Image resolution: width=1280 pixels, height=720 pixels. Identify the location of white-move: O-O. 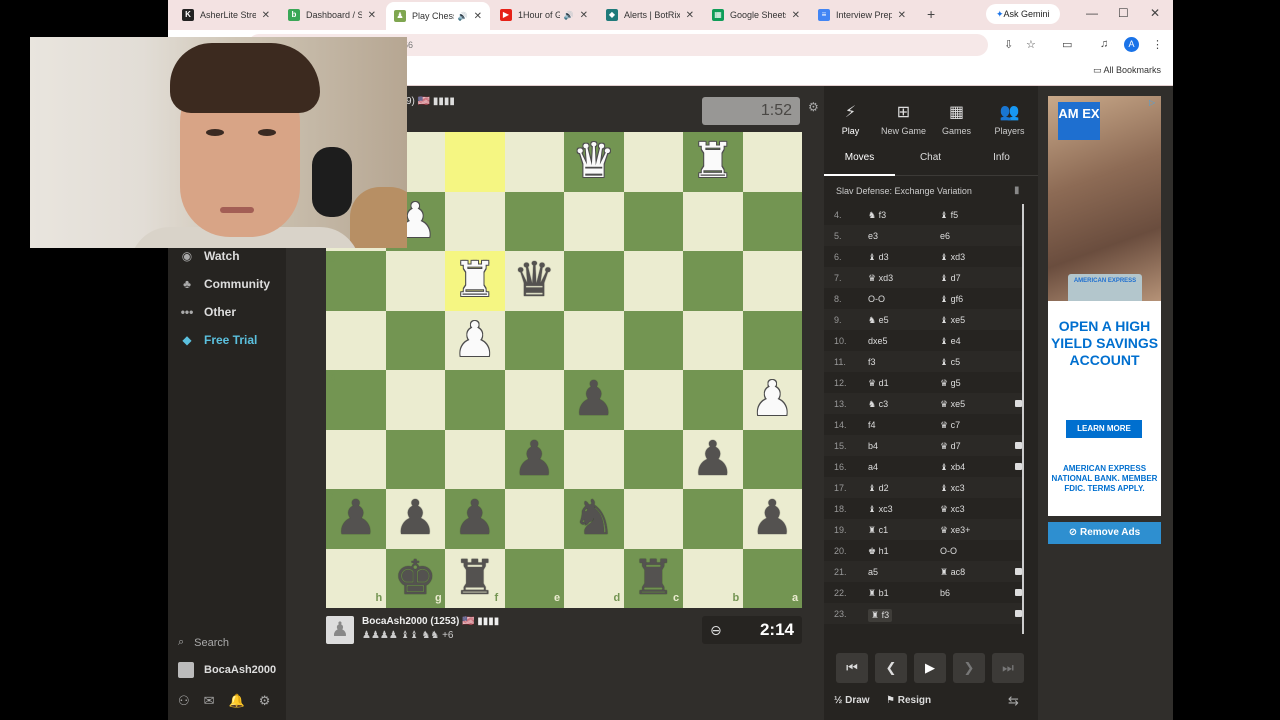
(876, 299).